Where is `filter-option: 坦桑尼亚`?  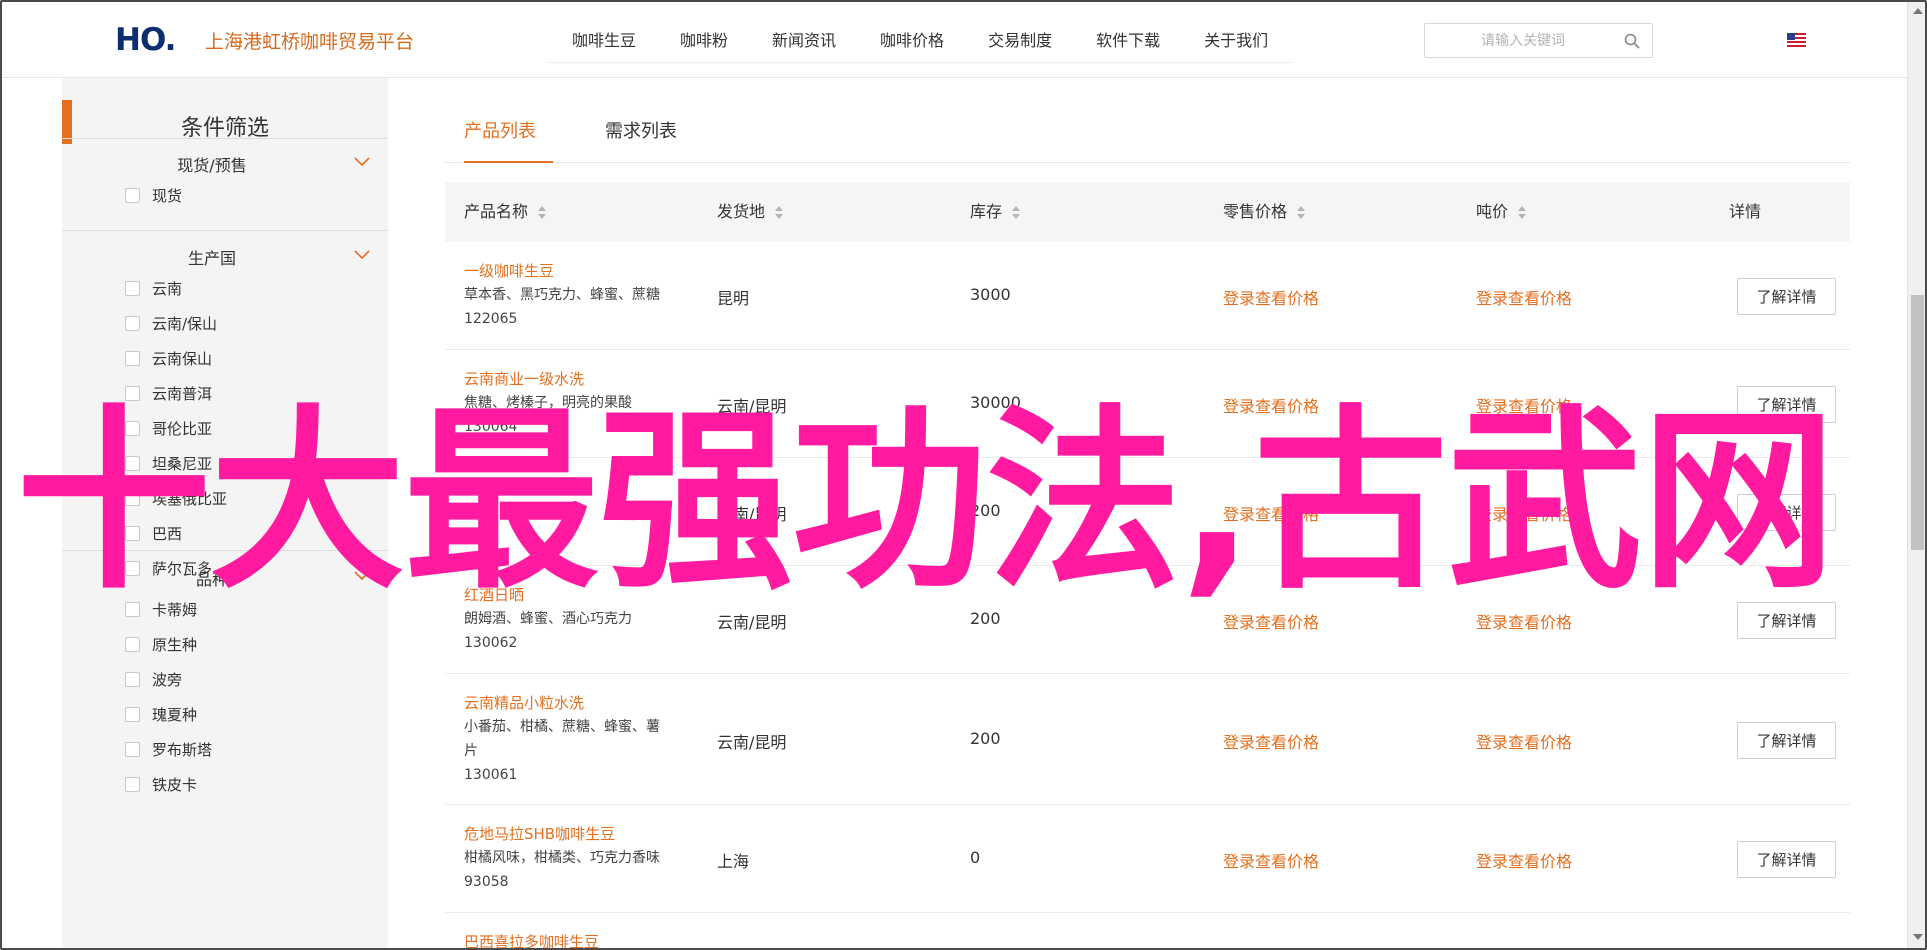 filter-option: 坦桑尼亚 is located at coordinates (168, 463).